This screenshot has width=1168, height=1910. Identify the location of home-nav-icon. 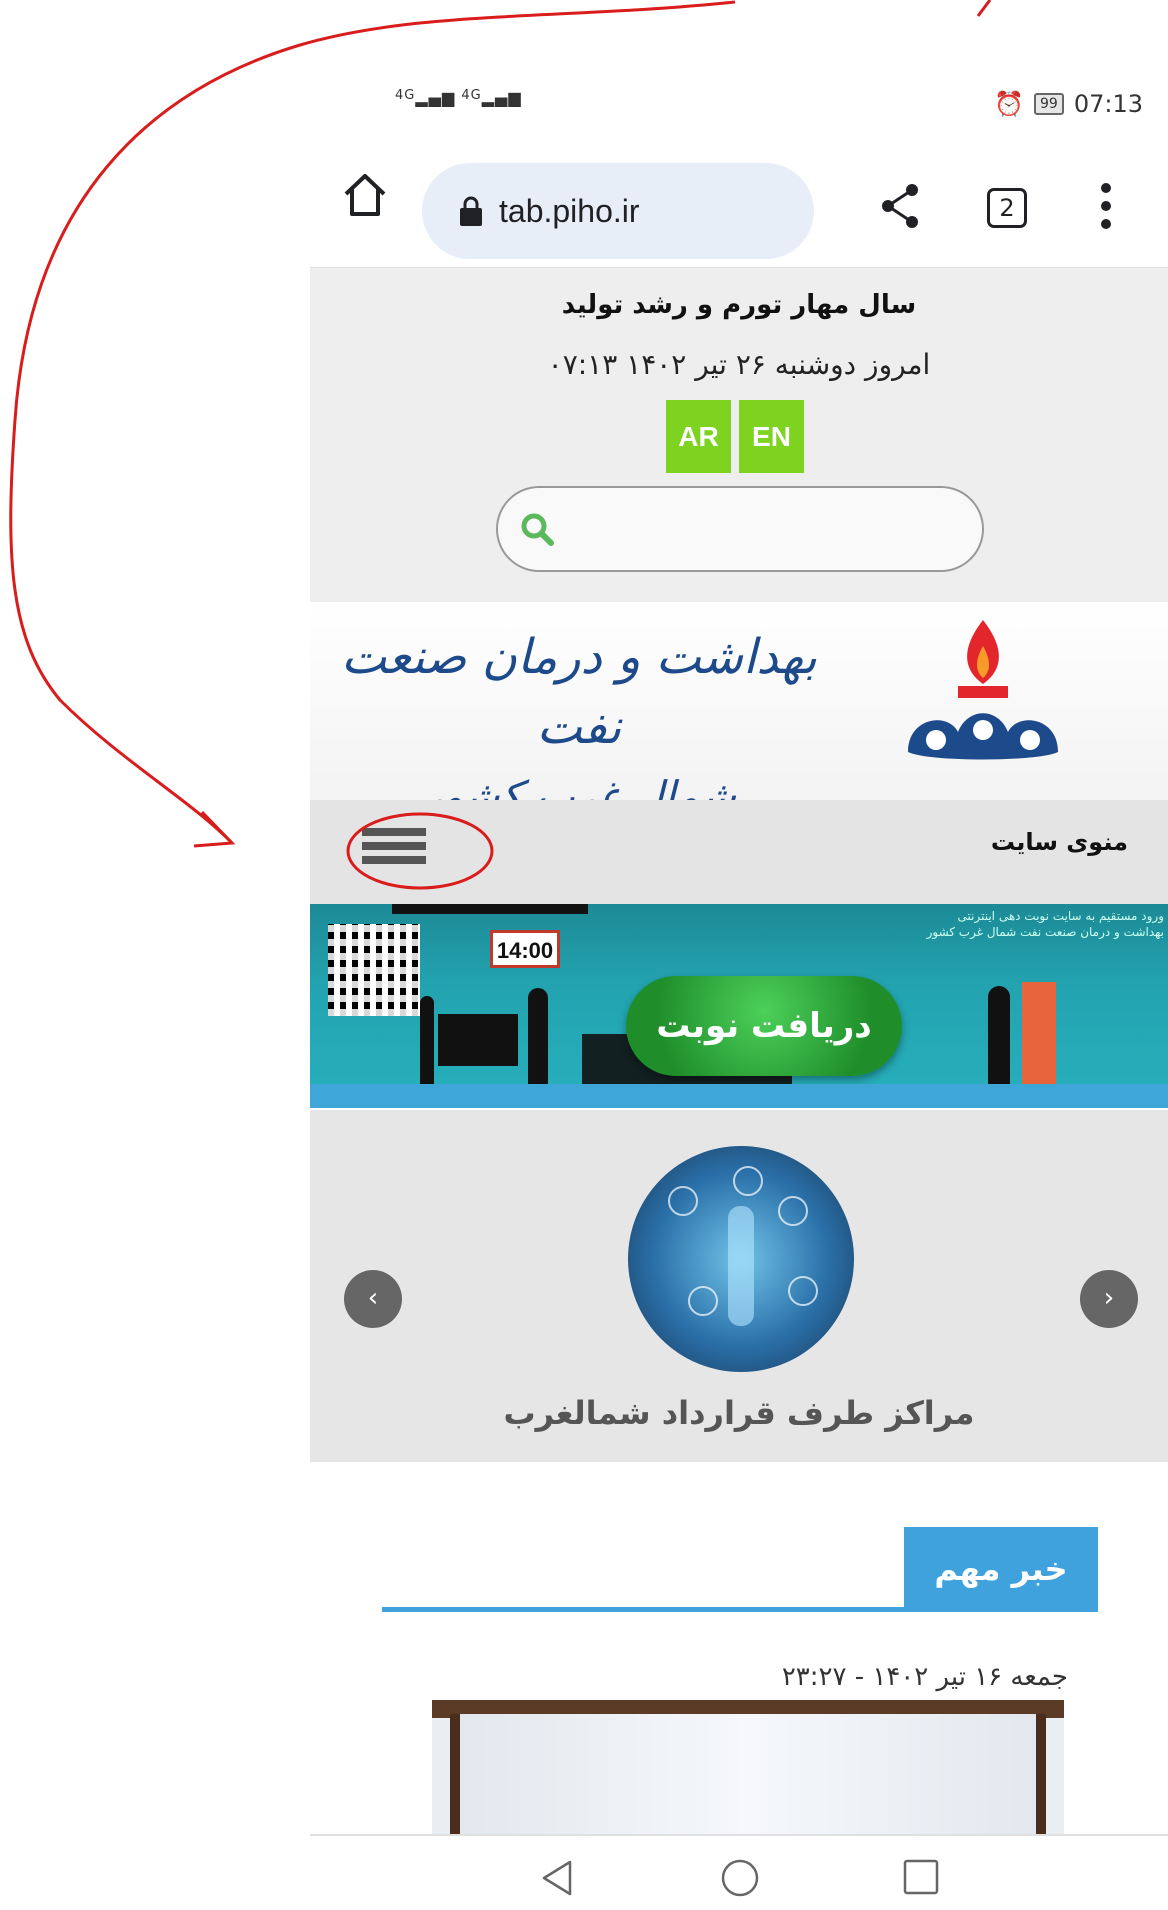
(740, 1878).